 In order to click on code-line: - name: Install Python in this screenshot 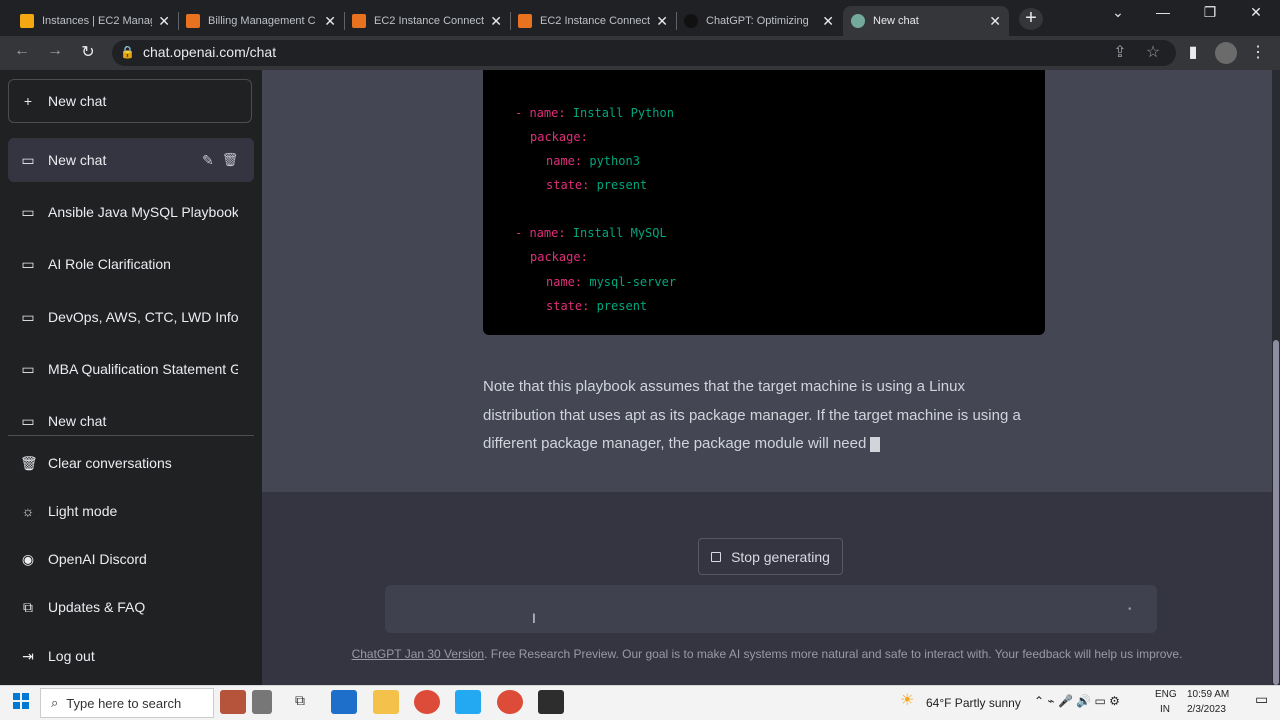, I will do `click(594, 113)`.